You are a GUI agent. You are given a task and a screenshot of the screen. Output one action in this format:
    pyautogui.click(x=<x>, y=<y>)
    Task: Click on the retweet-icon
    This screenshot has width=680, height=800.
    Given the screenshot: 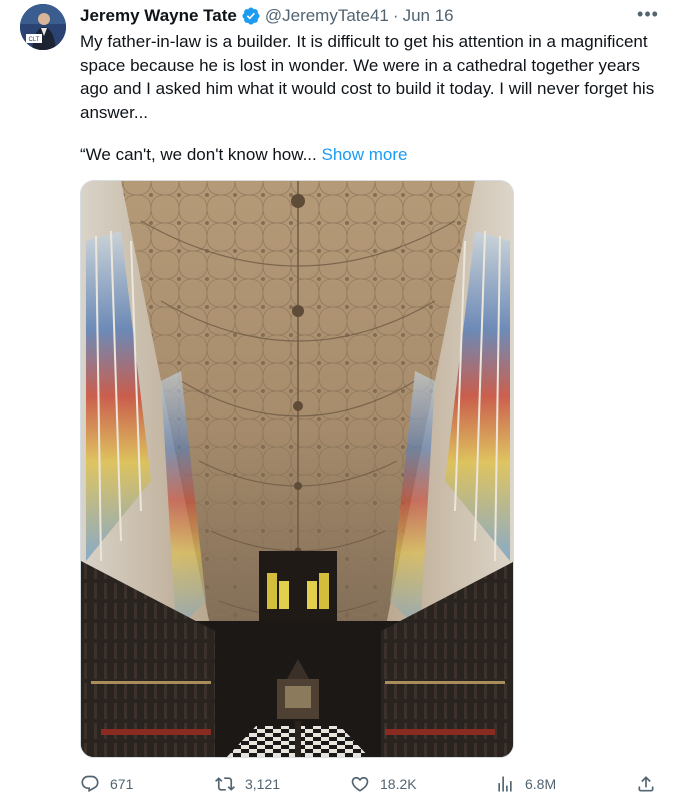 What is the action you would take?
    pyautogui.click(x=225, y=784)
    